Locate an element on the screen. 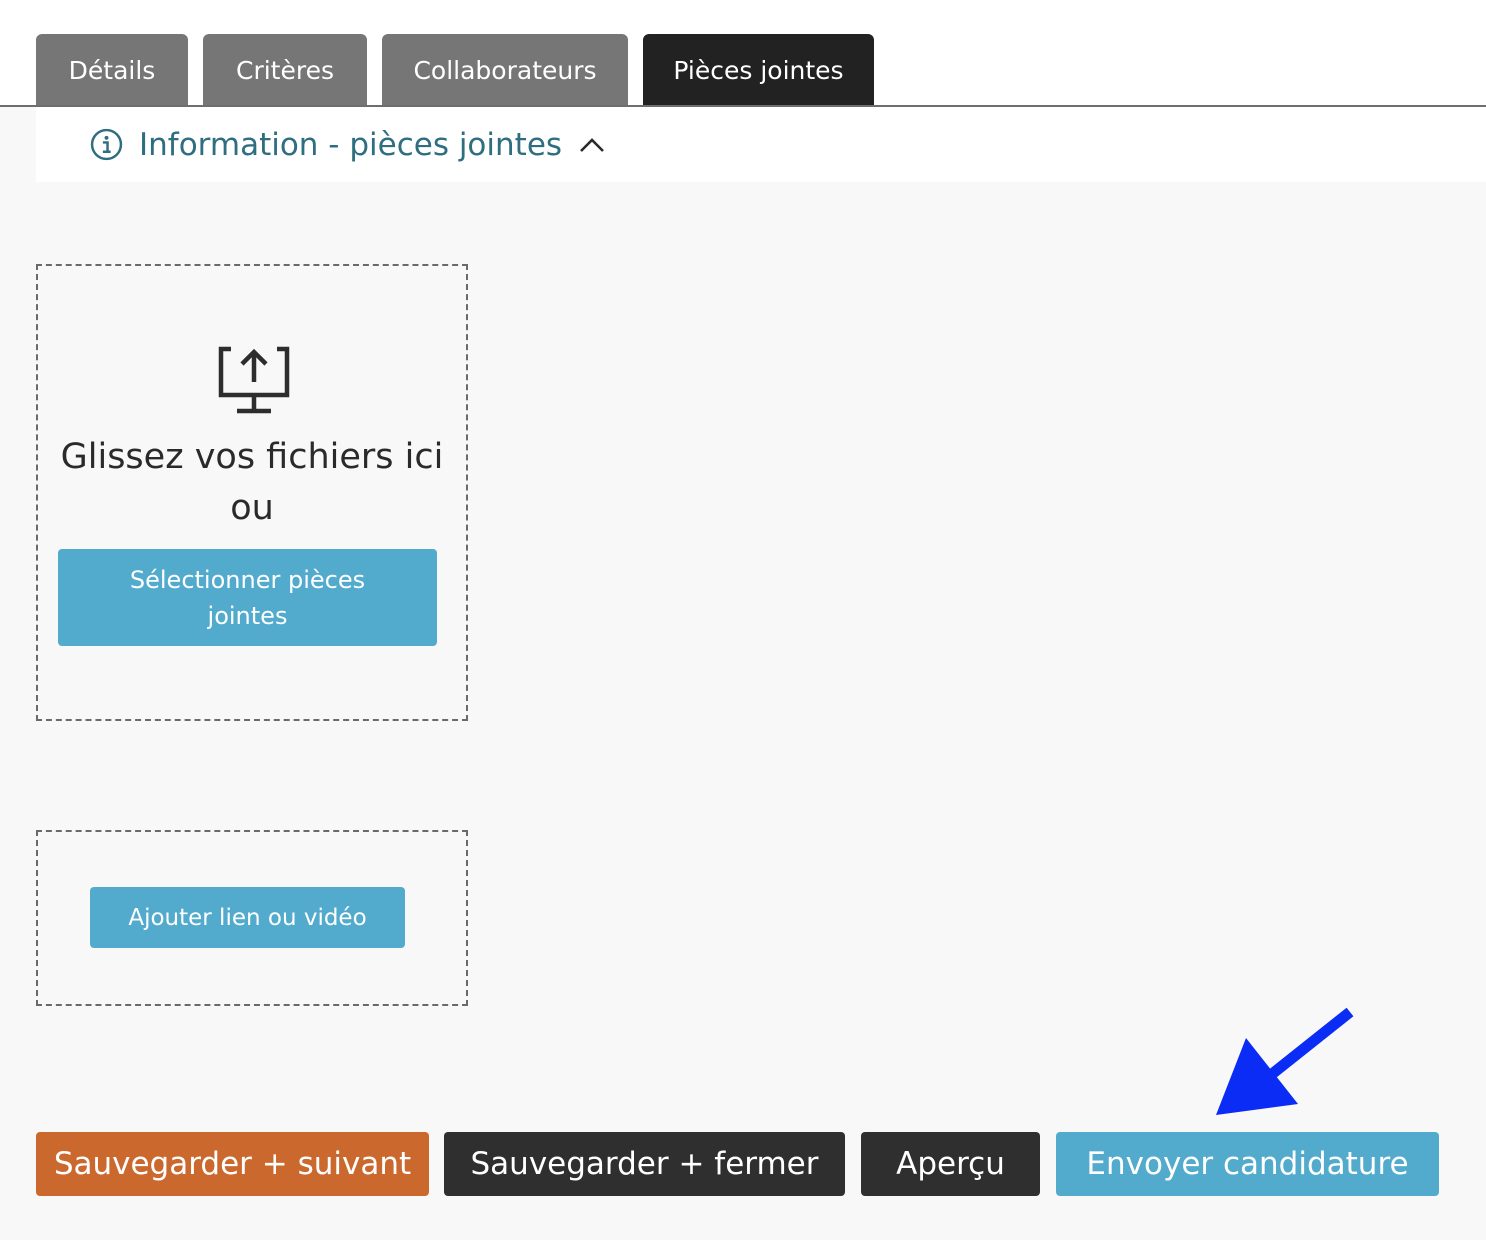 The image size is (1486, 1240). tab-label: Pièces jointes is located at coordinates (758, 70).